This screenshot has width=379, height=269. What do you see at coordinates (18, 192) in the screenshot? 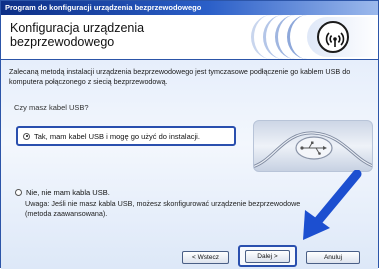
I see `radio-no` at bounding box center [18, 192].